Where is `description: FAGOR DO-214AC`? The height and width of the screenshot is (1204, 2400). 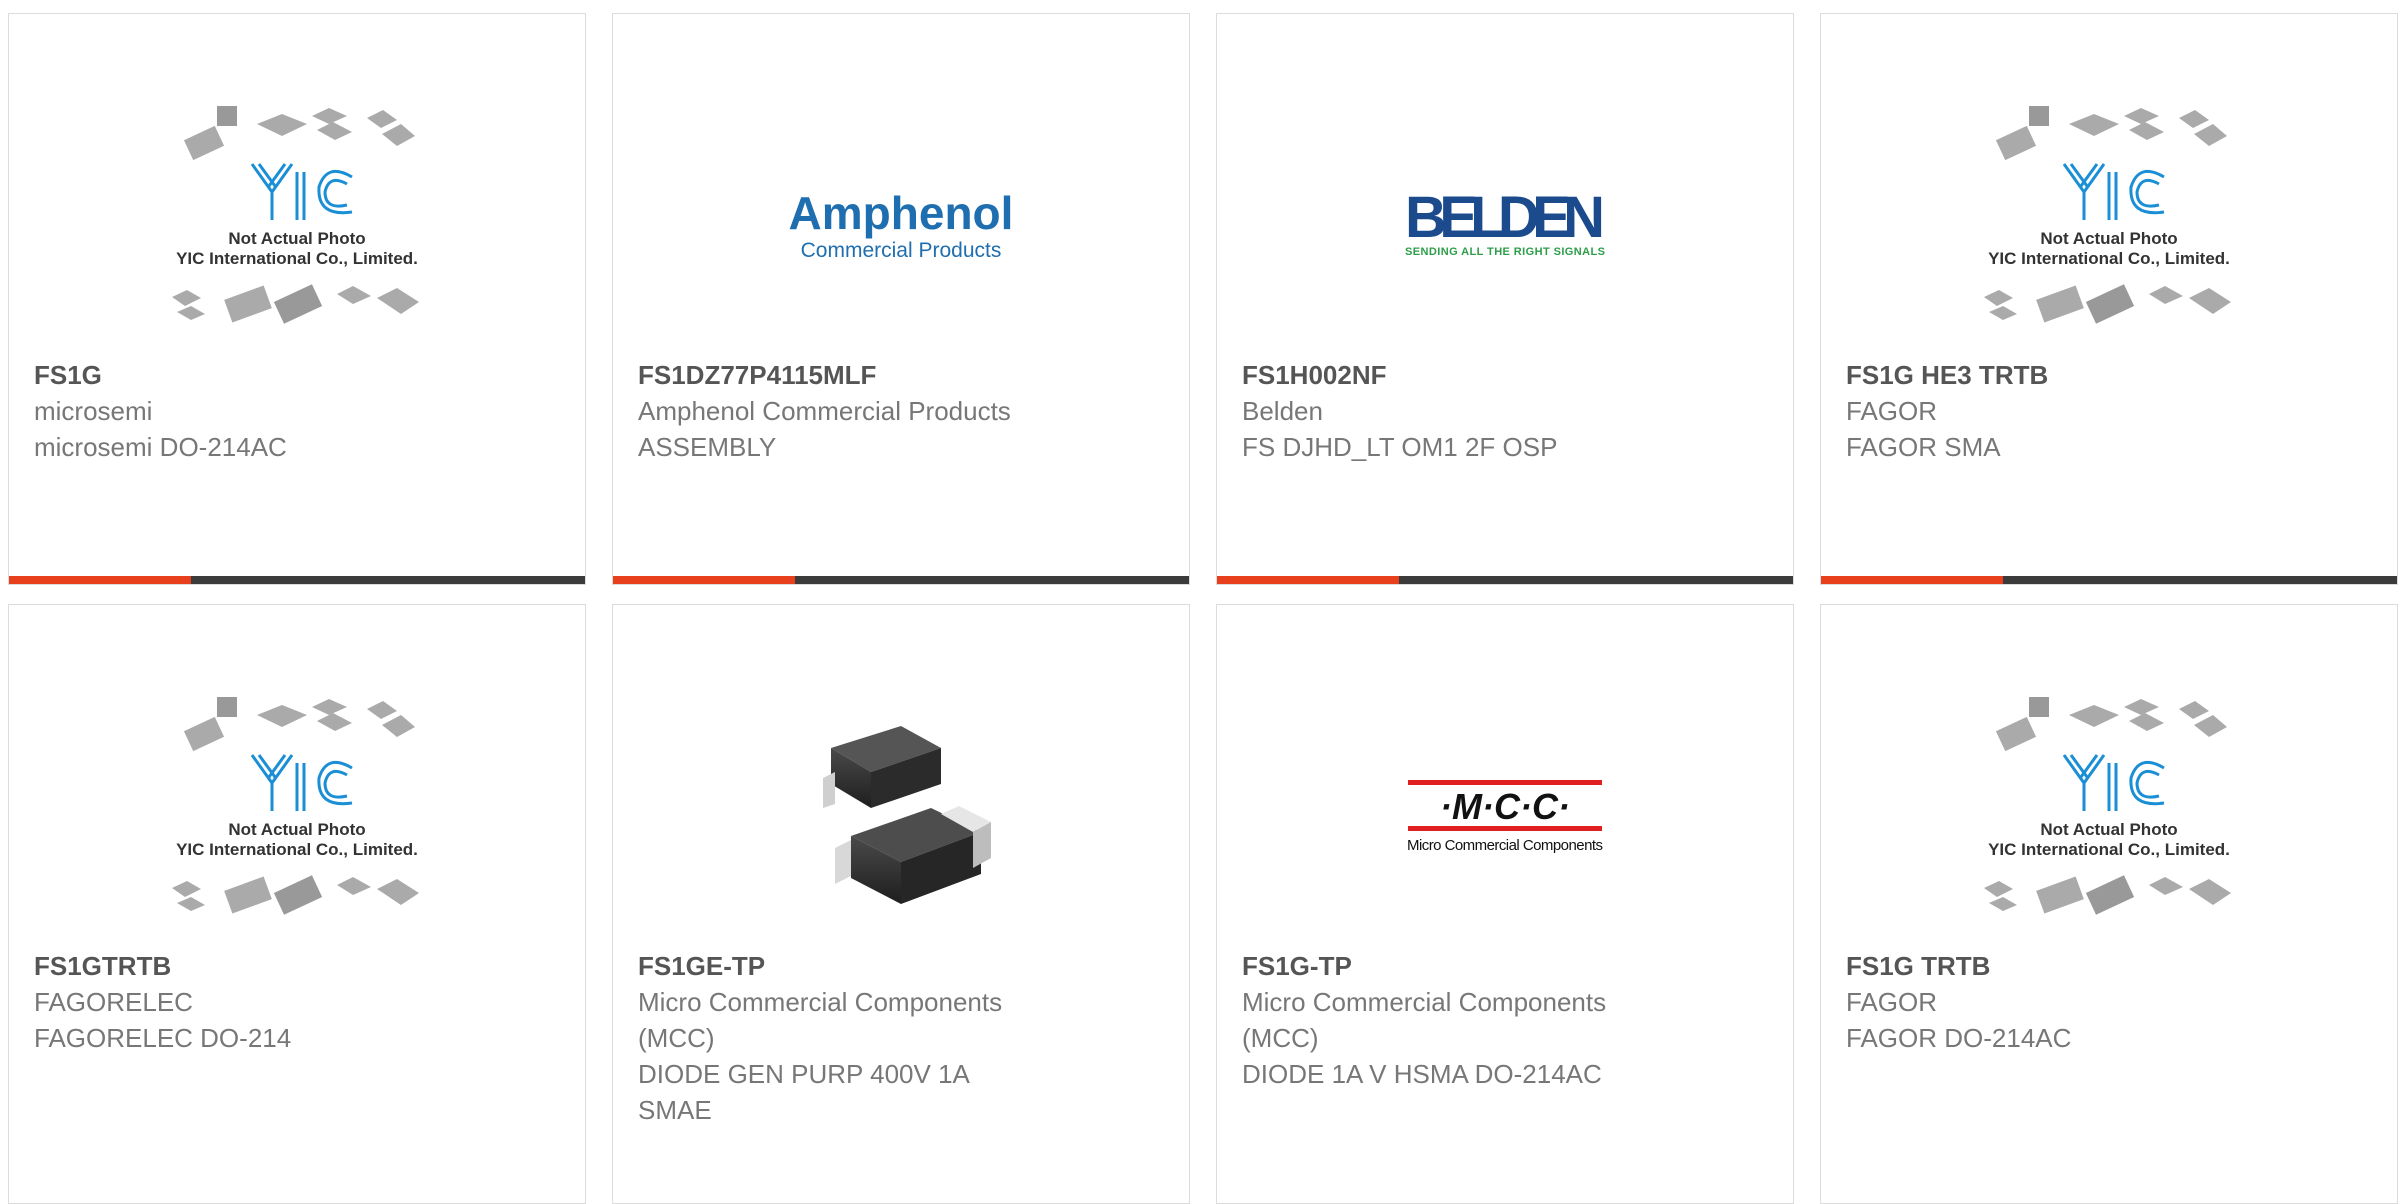 description: FAGOR DO-214AC is located at coordinates (1959, 1038).